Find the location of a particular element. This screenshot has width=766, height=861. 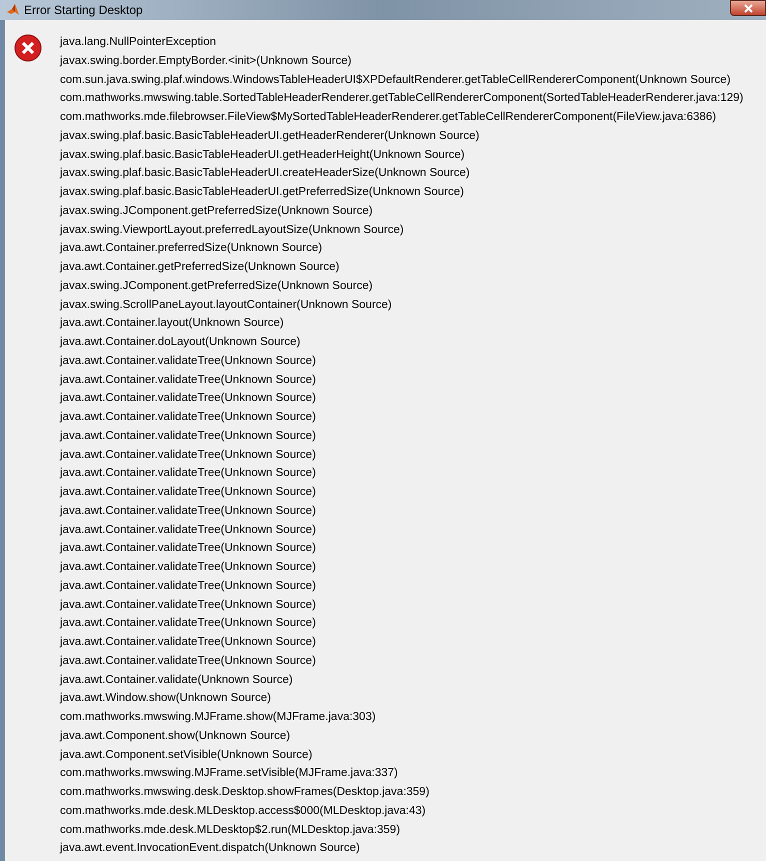

stack-trace-line: java.awt.Container.doLayout(Unknown Source) is located at coordinates (180, 342).